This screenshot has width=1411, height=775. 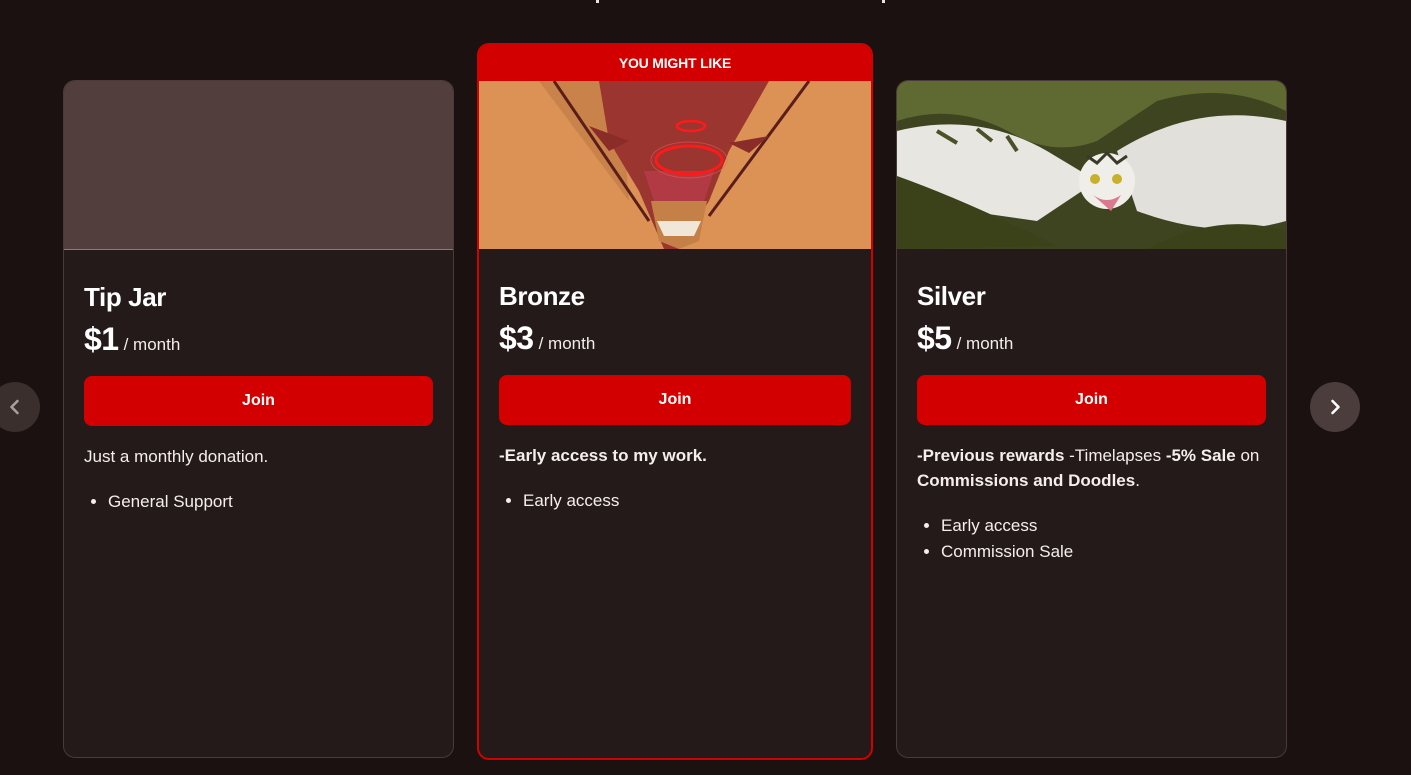 I want to click on tier-description: -Early access to my work., so click(x=603, y=455).